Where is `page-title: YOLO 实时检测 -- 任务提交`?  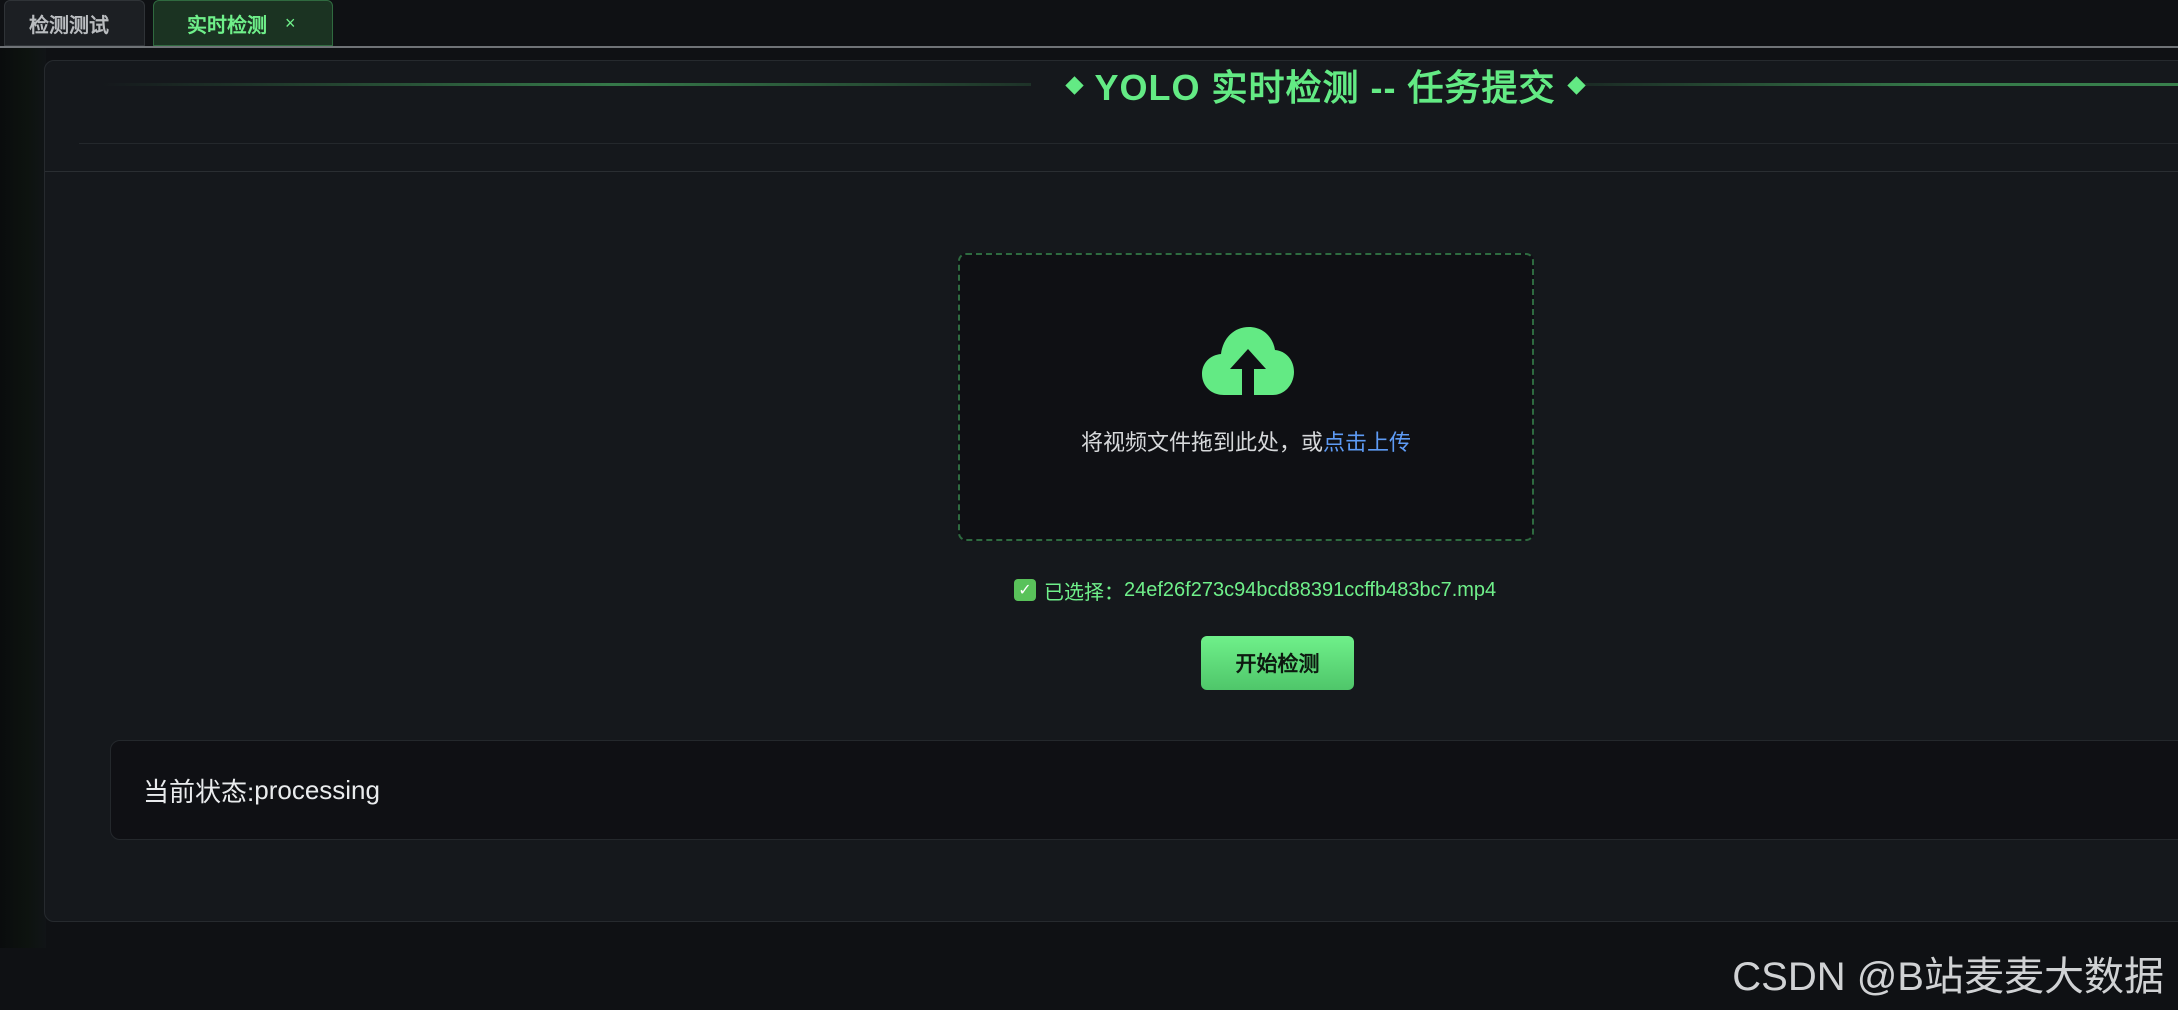 page-title: YOLO 实时检测 -- 任务提交 is located at coordinates (1325, 85).